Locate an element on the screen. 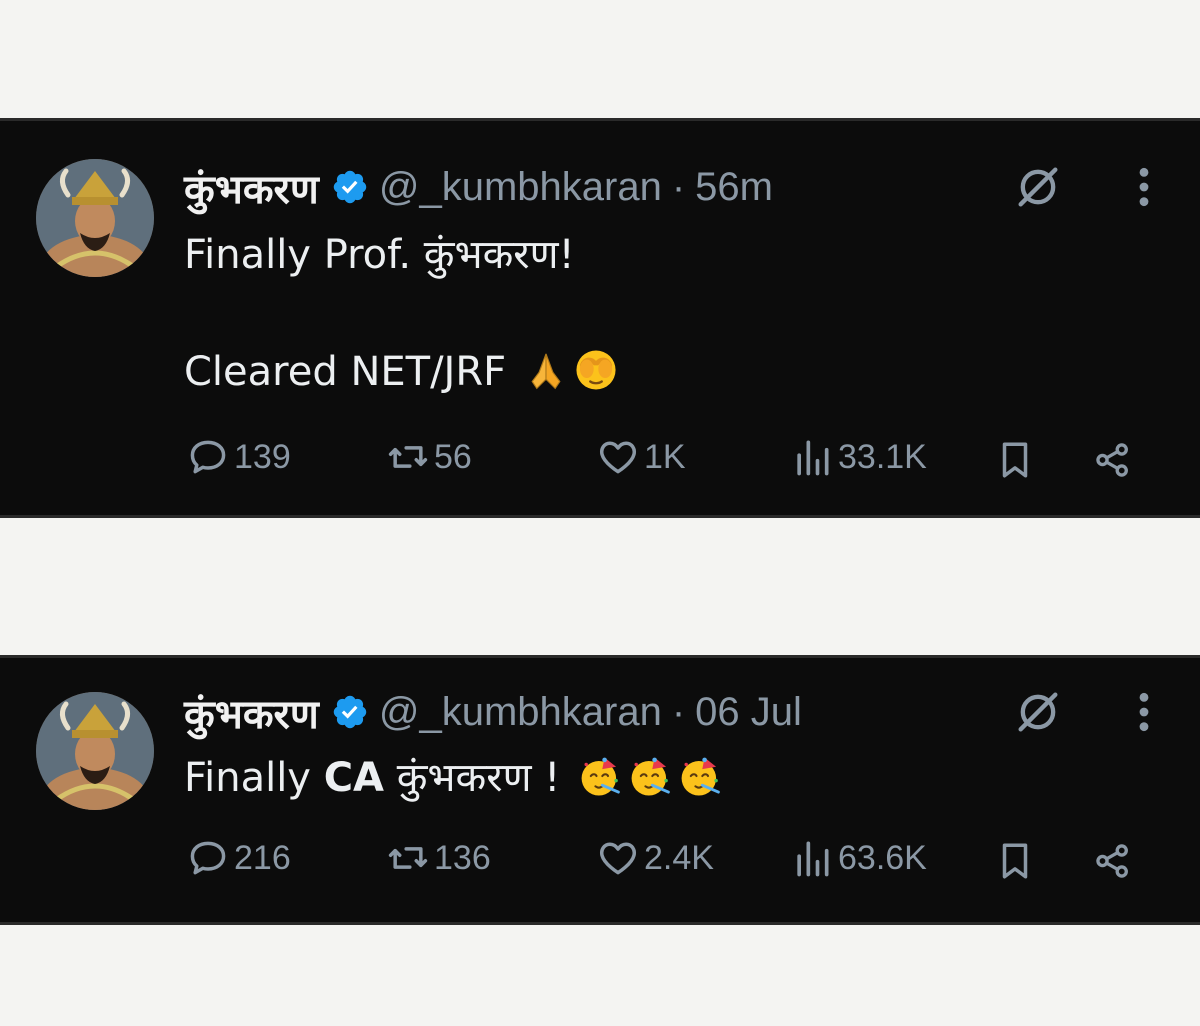  tweet-text: Cleared NET/JRF is located at coordinates (345, 372).